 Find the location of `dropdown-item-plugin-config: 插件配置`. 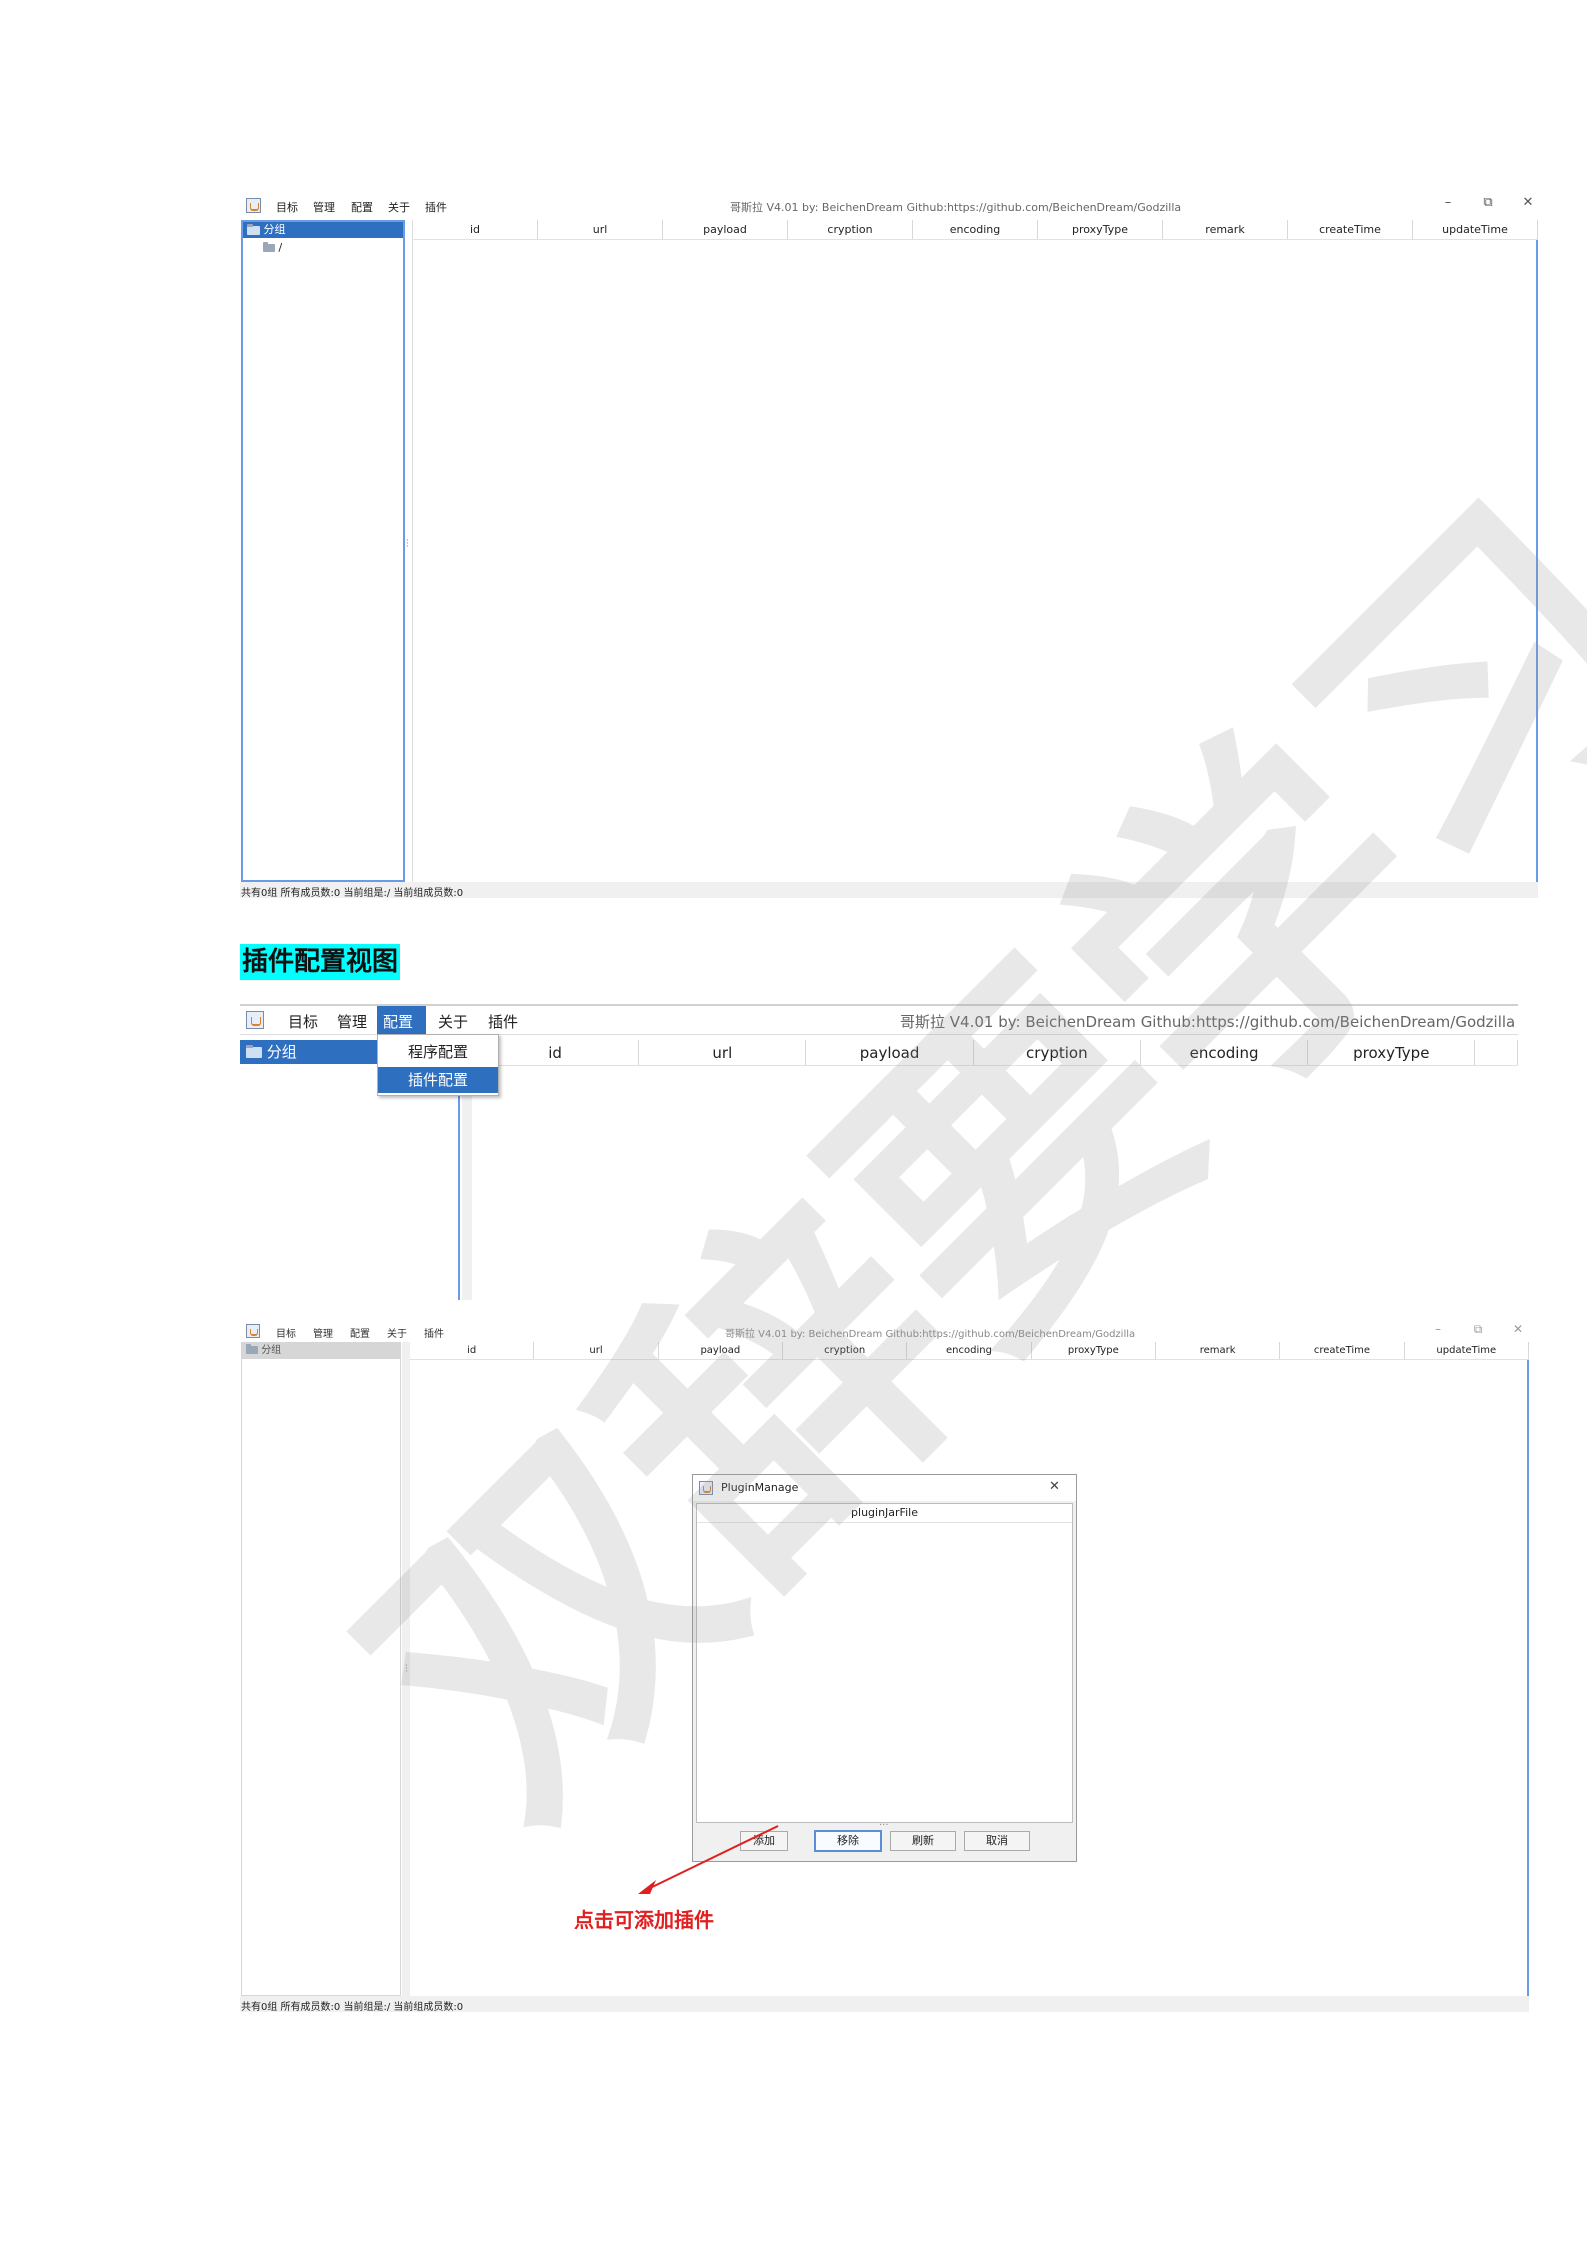

dropdown-item-plugin-config: 插件配置 is located at coordinates (438, 1080).